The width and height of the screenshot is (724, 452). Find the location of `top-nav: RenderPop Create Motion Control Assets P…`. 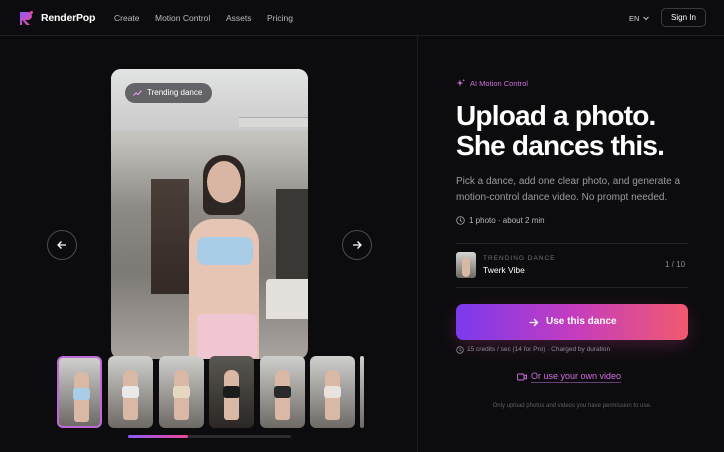

top-nav: RenderPop Create Motion Control Assets P… is located at coordinates (362, 18).